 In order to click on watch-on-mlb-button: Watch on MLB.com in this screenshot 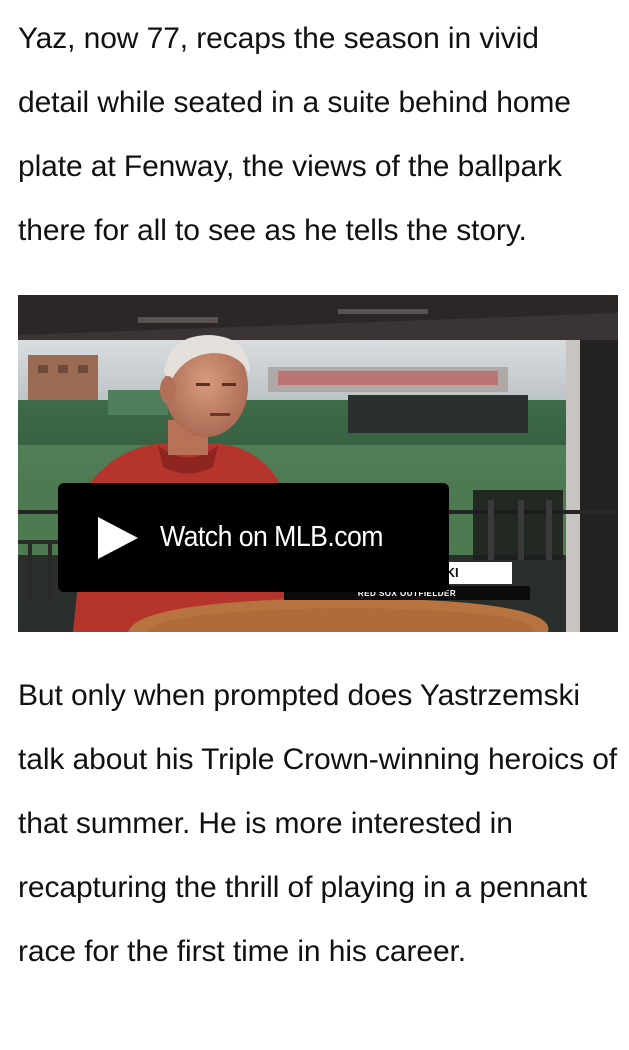, I will do `click(253, 537)`.